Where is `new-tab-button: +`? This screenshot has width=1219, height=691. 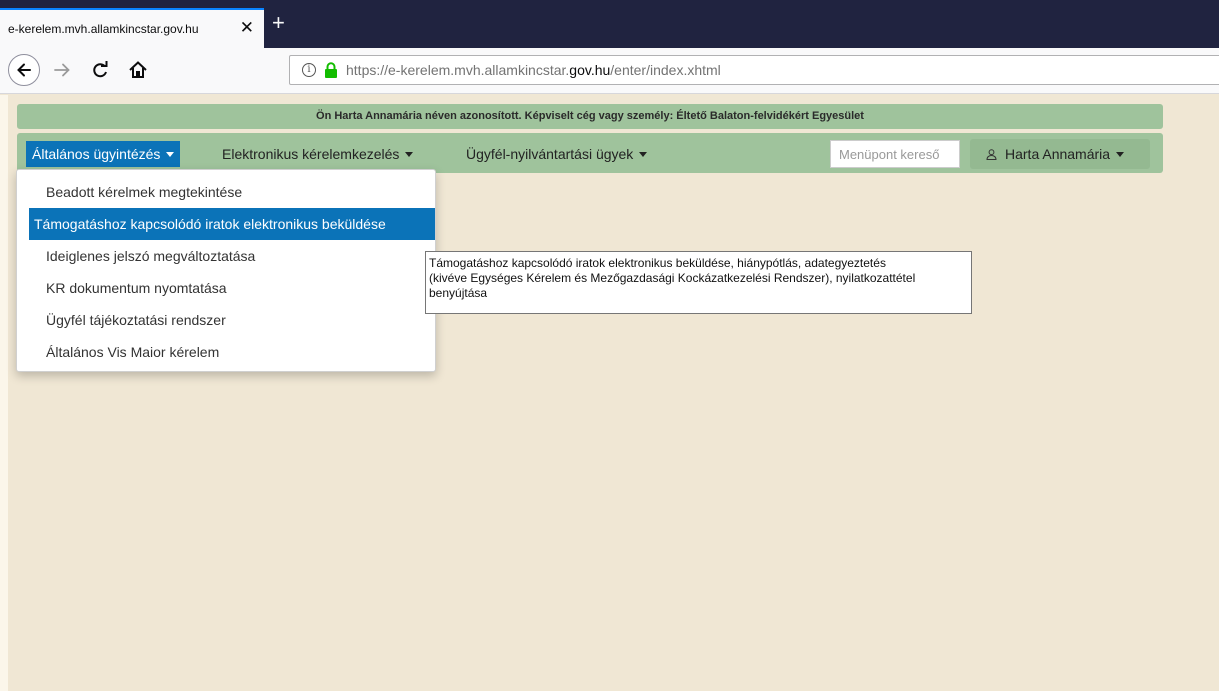
new-tab-button: + is located at coordinates (278, 23).